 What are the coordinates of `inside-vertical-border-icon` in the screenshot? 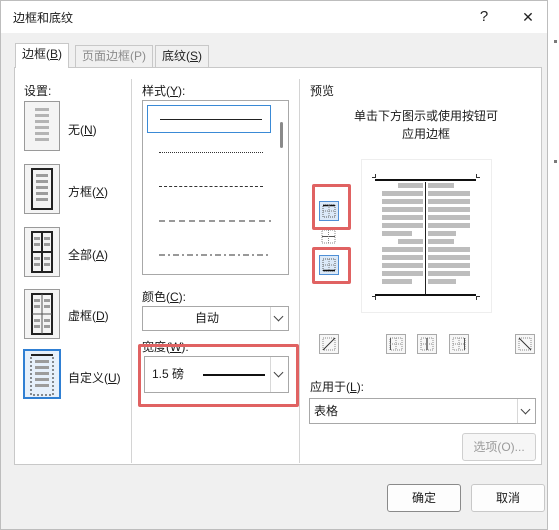 It's located at (427, 344).